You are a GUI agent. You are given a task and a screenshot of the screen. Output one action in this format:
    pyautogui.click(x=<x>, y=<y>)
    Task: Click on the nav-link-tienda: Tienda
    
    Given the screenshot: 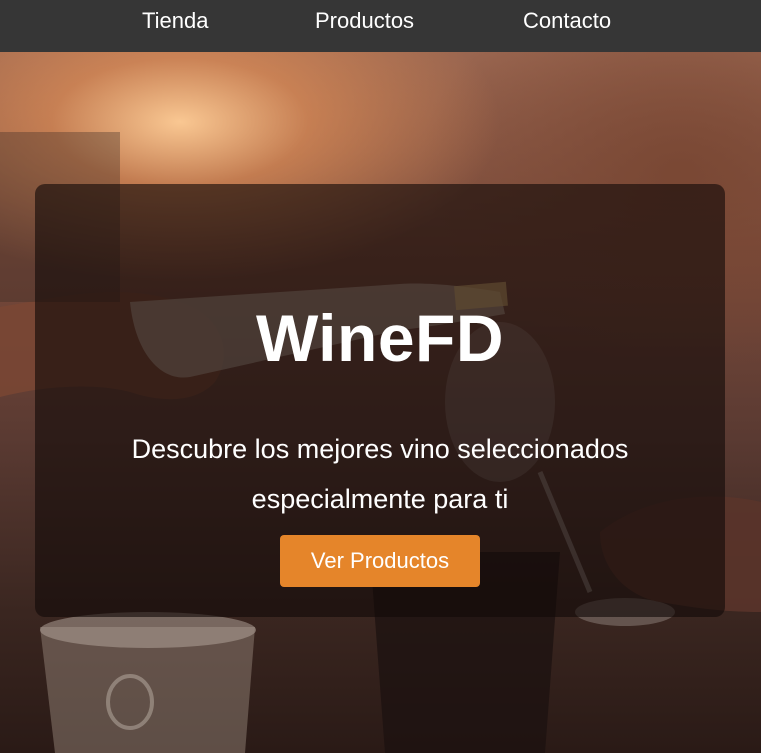 What is the action you would take?
    pyautogui.click(x=175, y=21)
    